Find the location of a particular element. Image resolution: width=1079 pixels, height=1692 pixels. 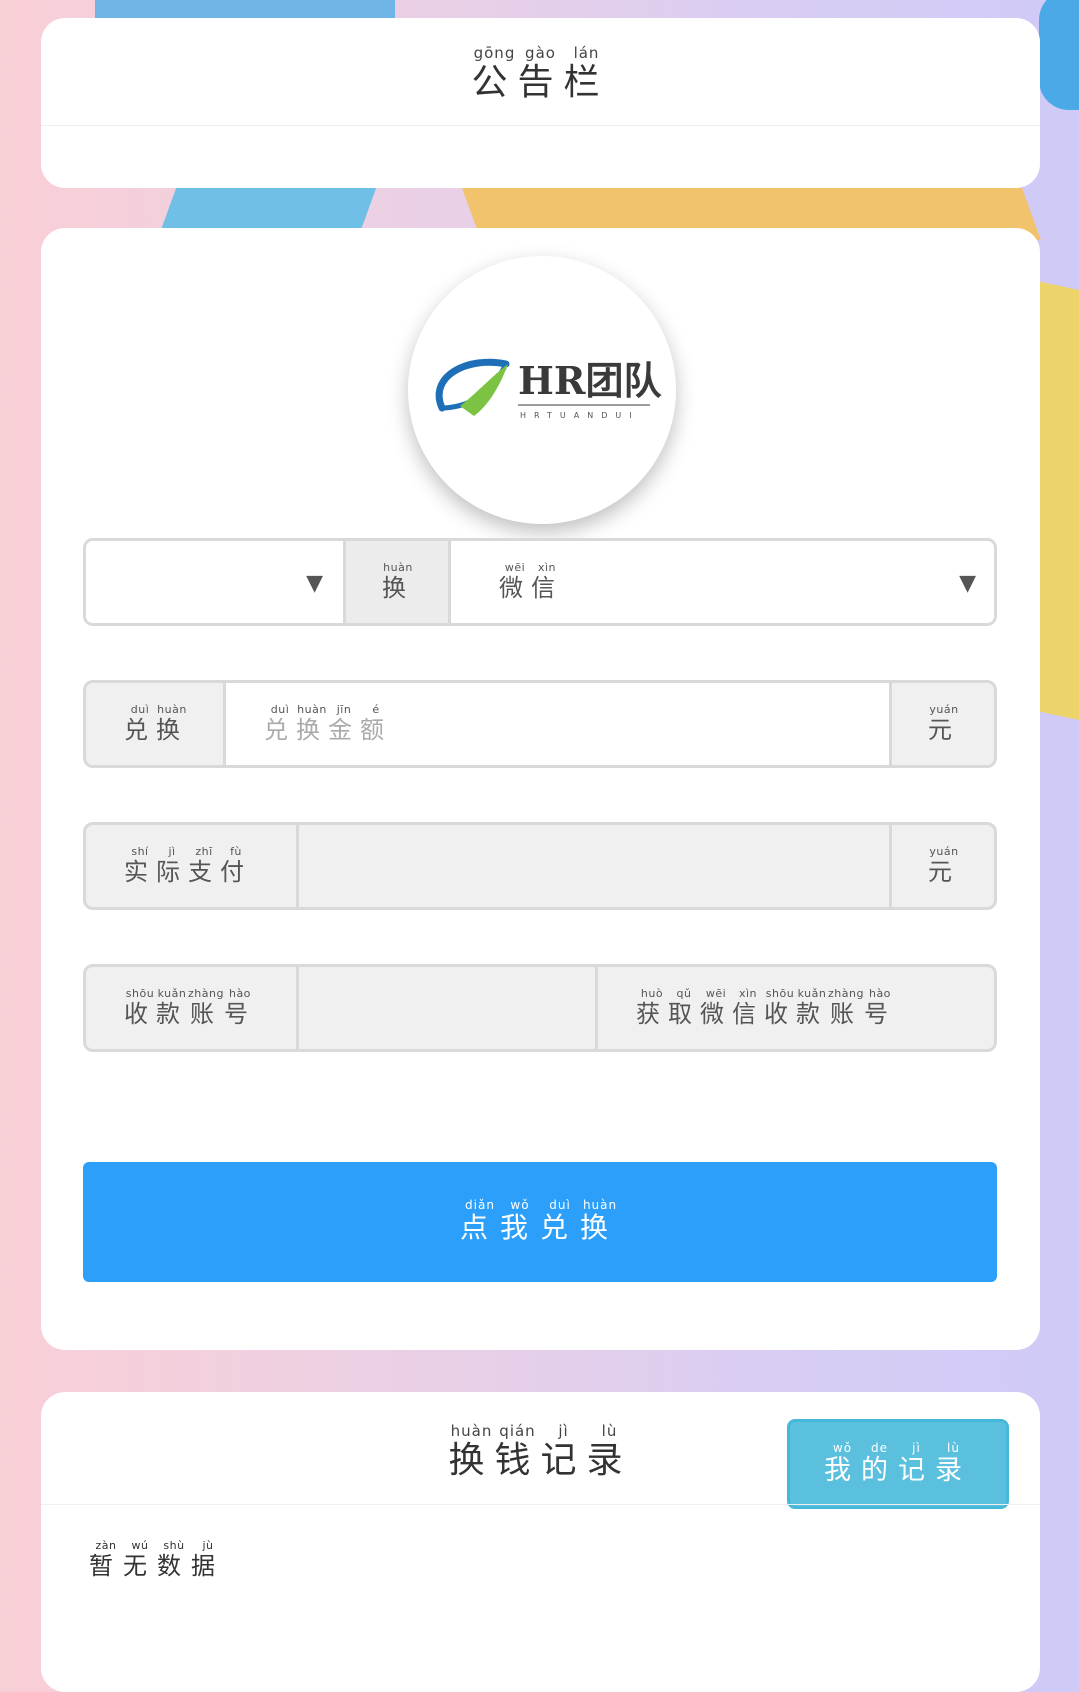

brand-sub: HRTUANDUI is located at coordinates (580, 415).